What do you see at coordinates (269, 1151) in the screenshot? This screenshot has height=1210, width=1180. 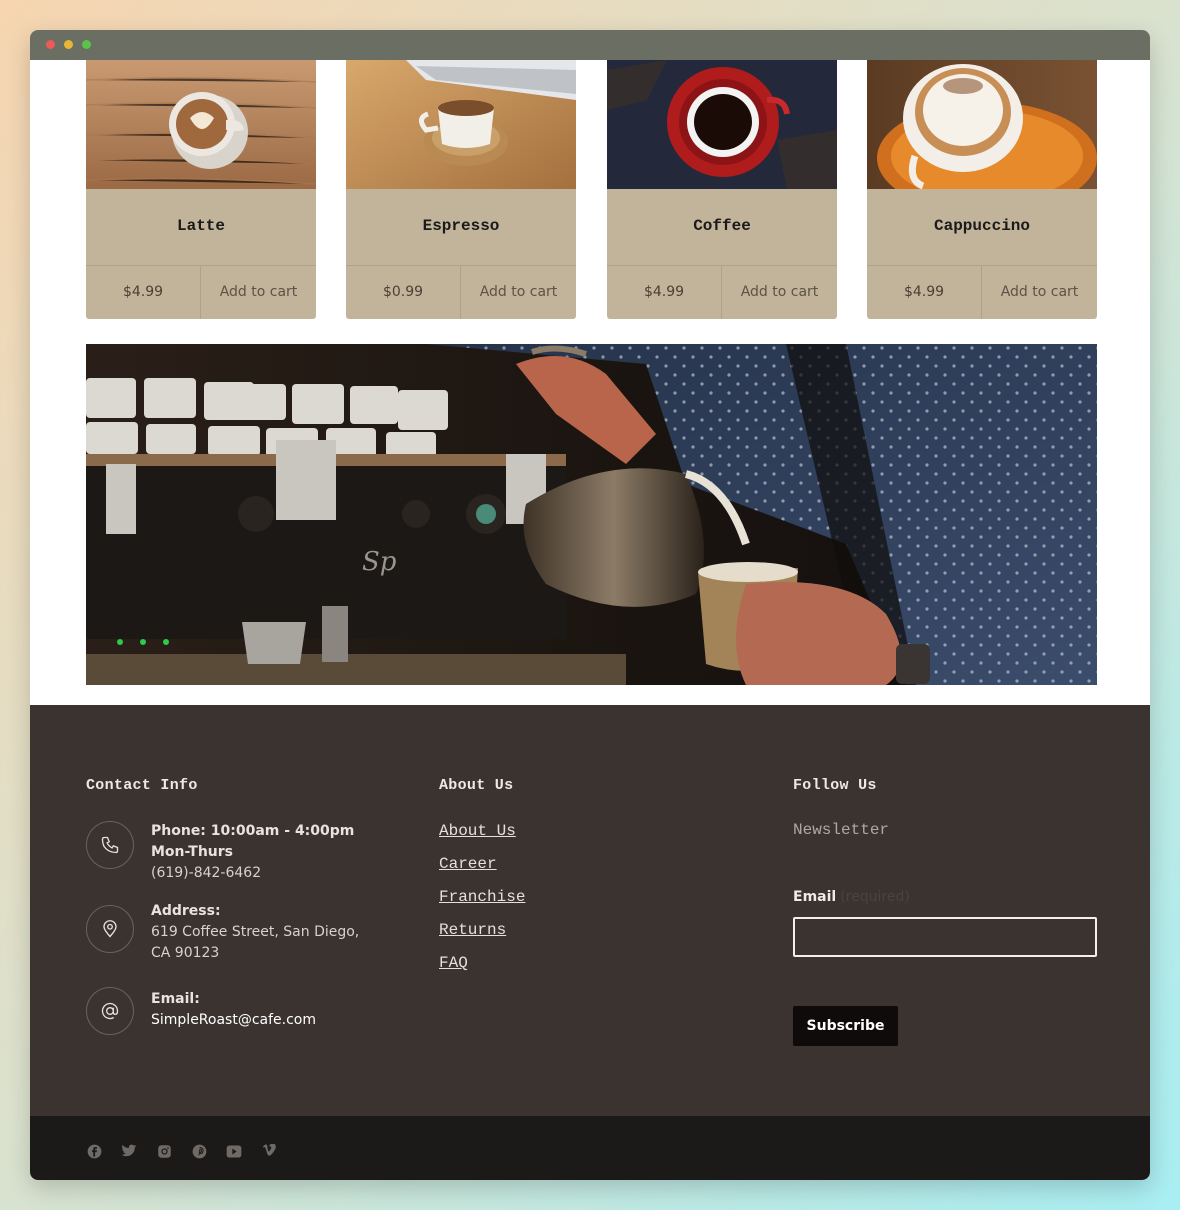 I see `vimeo-icon` at bounding box center [269, 1151].